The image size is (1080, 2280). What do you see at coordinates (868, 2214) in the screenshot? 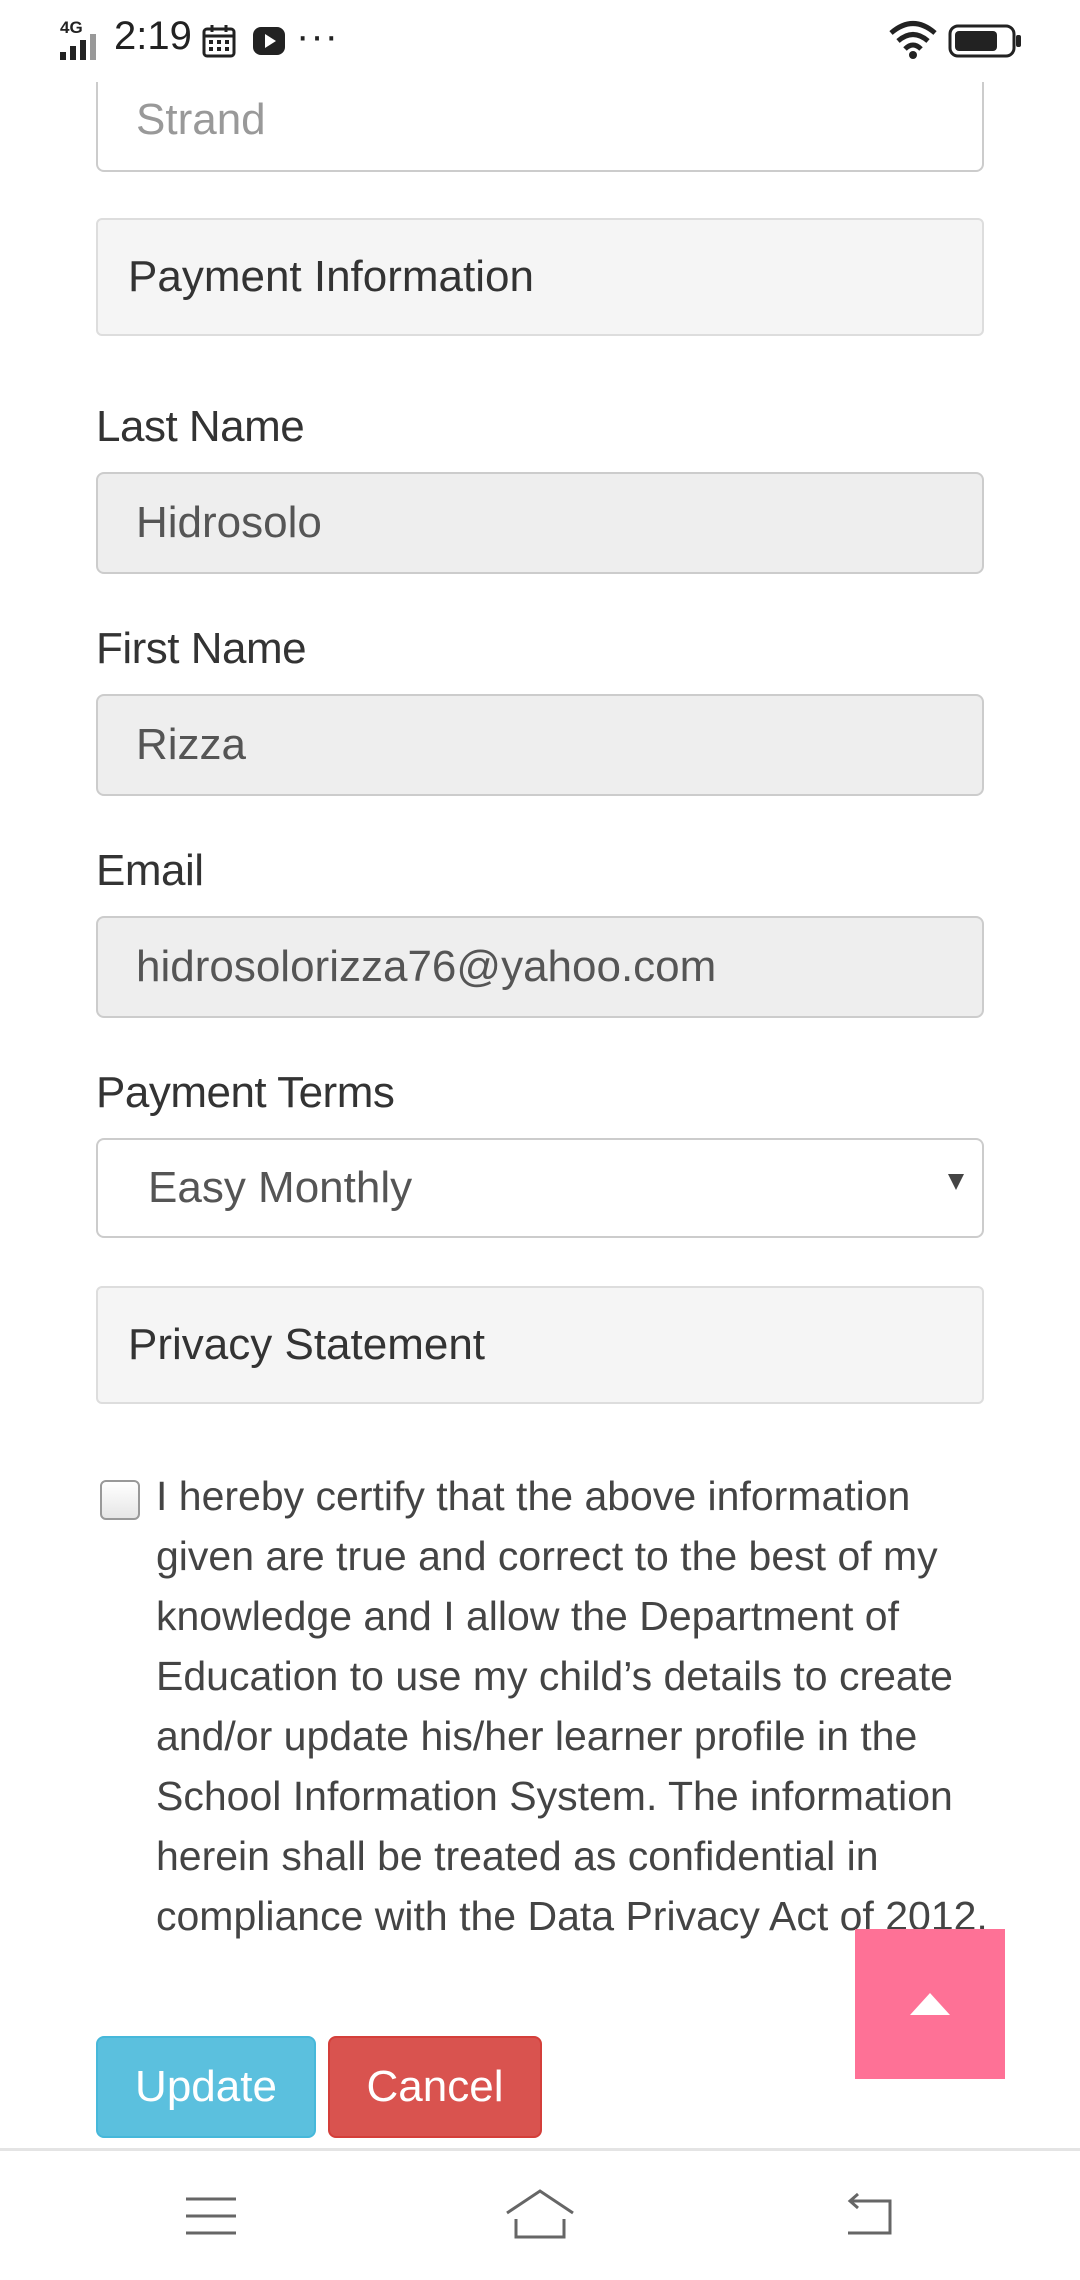
I see `back-icon` at bounding box center [868, 2214].